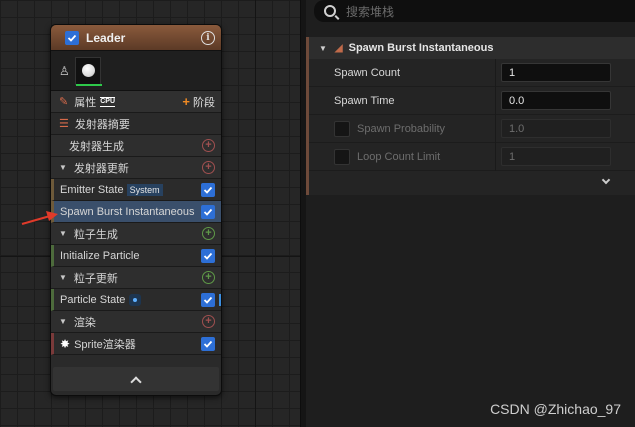  I want to click on emitter-update-section: ▼ 发射器更新 +, so click(136, 168).